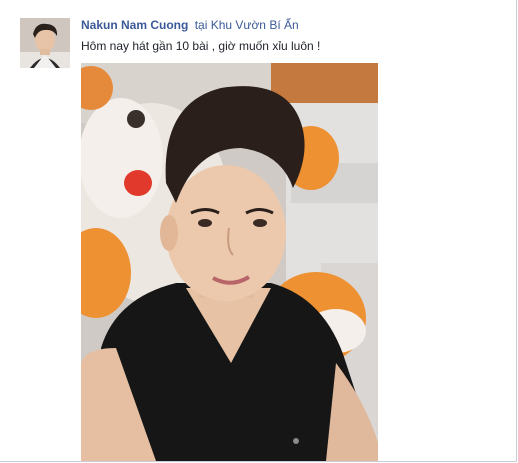  What do you see at coordinates (134, 25) in the screenshot?
I see `author-name-link: Nakun Nam Cuong` at bounding box center [134, 25].